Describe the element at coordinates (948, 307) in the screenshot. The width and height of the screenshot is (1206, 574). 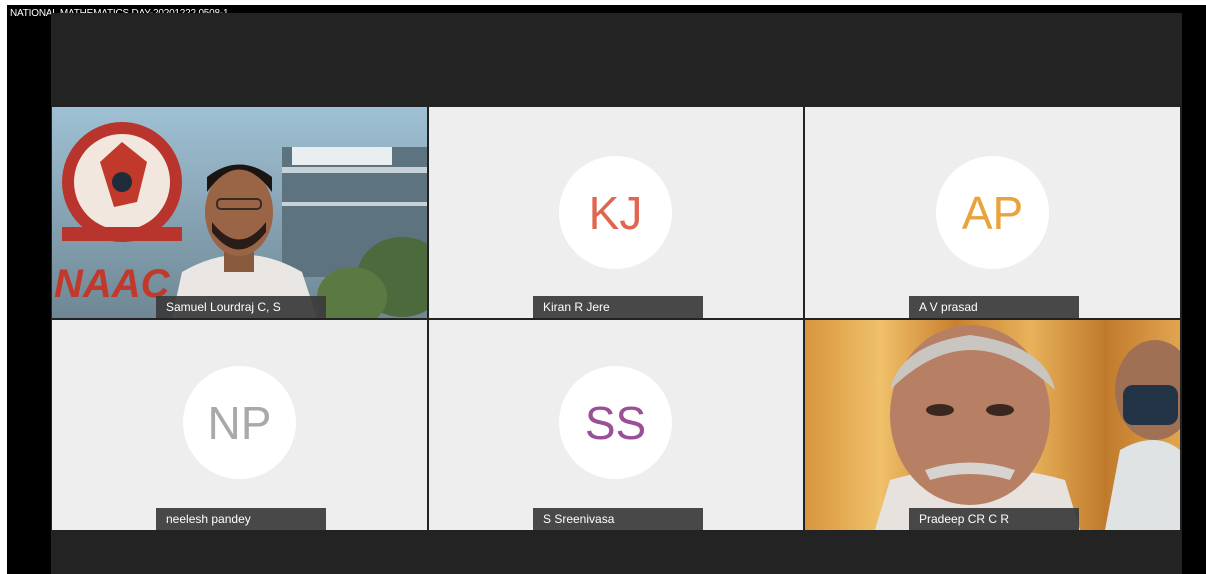
I see `participant-name: A V prasad` at that location.